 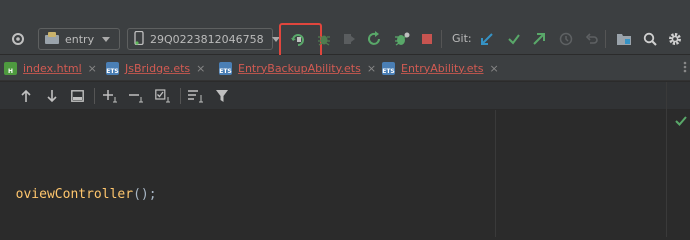 What do you see at coordinates (138, 96) in the screenshot?
I see `remove-item-icon` at bounding box center [138, 96].